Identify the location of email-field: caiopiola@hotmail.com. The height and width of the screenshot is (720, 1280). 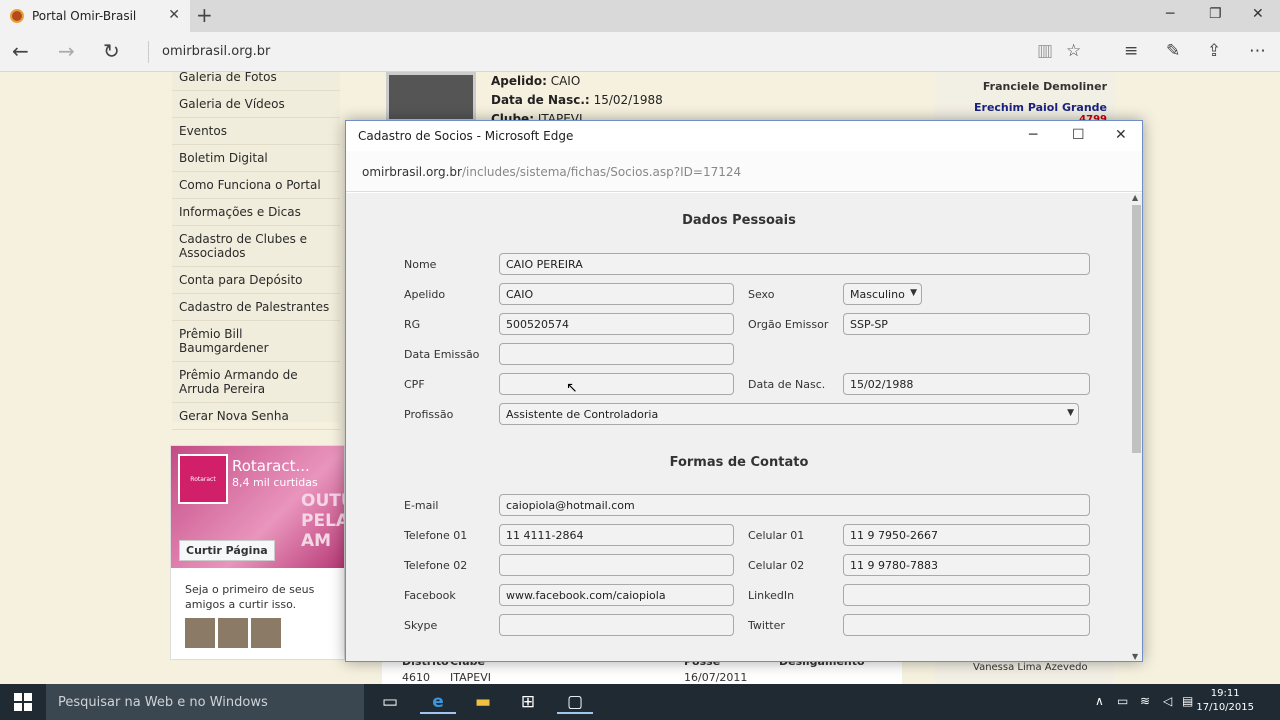
(794, 505).